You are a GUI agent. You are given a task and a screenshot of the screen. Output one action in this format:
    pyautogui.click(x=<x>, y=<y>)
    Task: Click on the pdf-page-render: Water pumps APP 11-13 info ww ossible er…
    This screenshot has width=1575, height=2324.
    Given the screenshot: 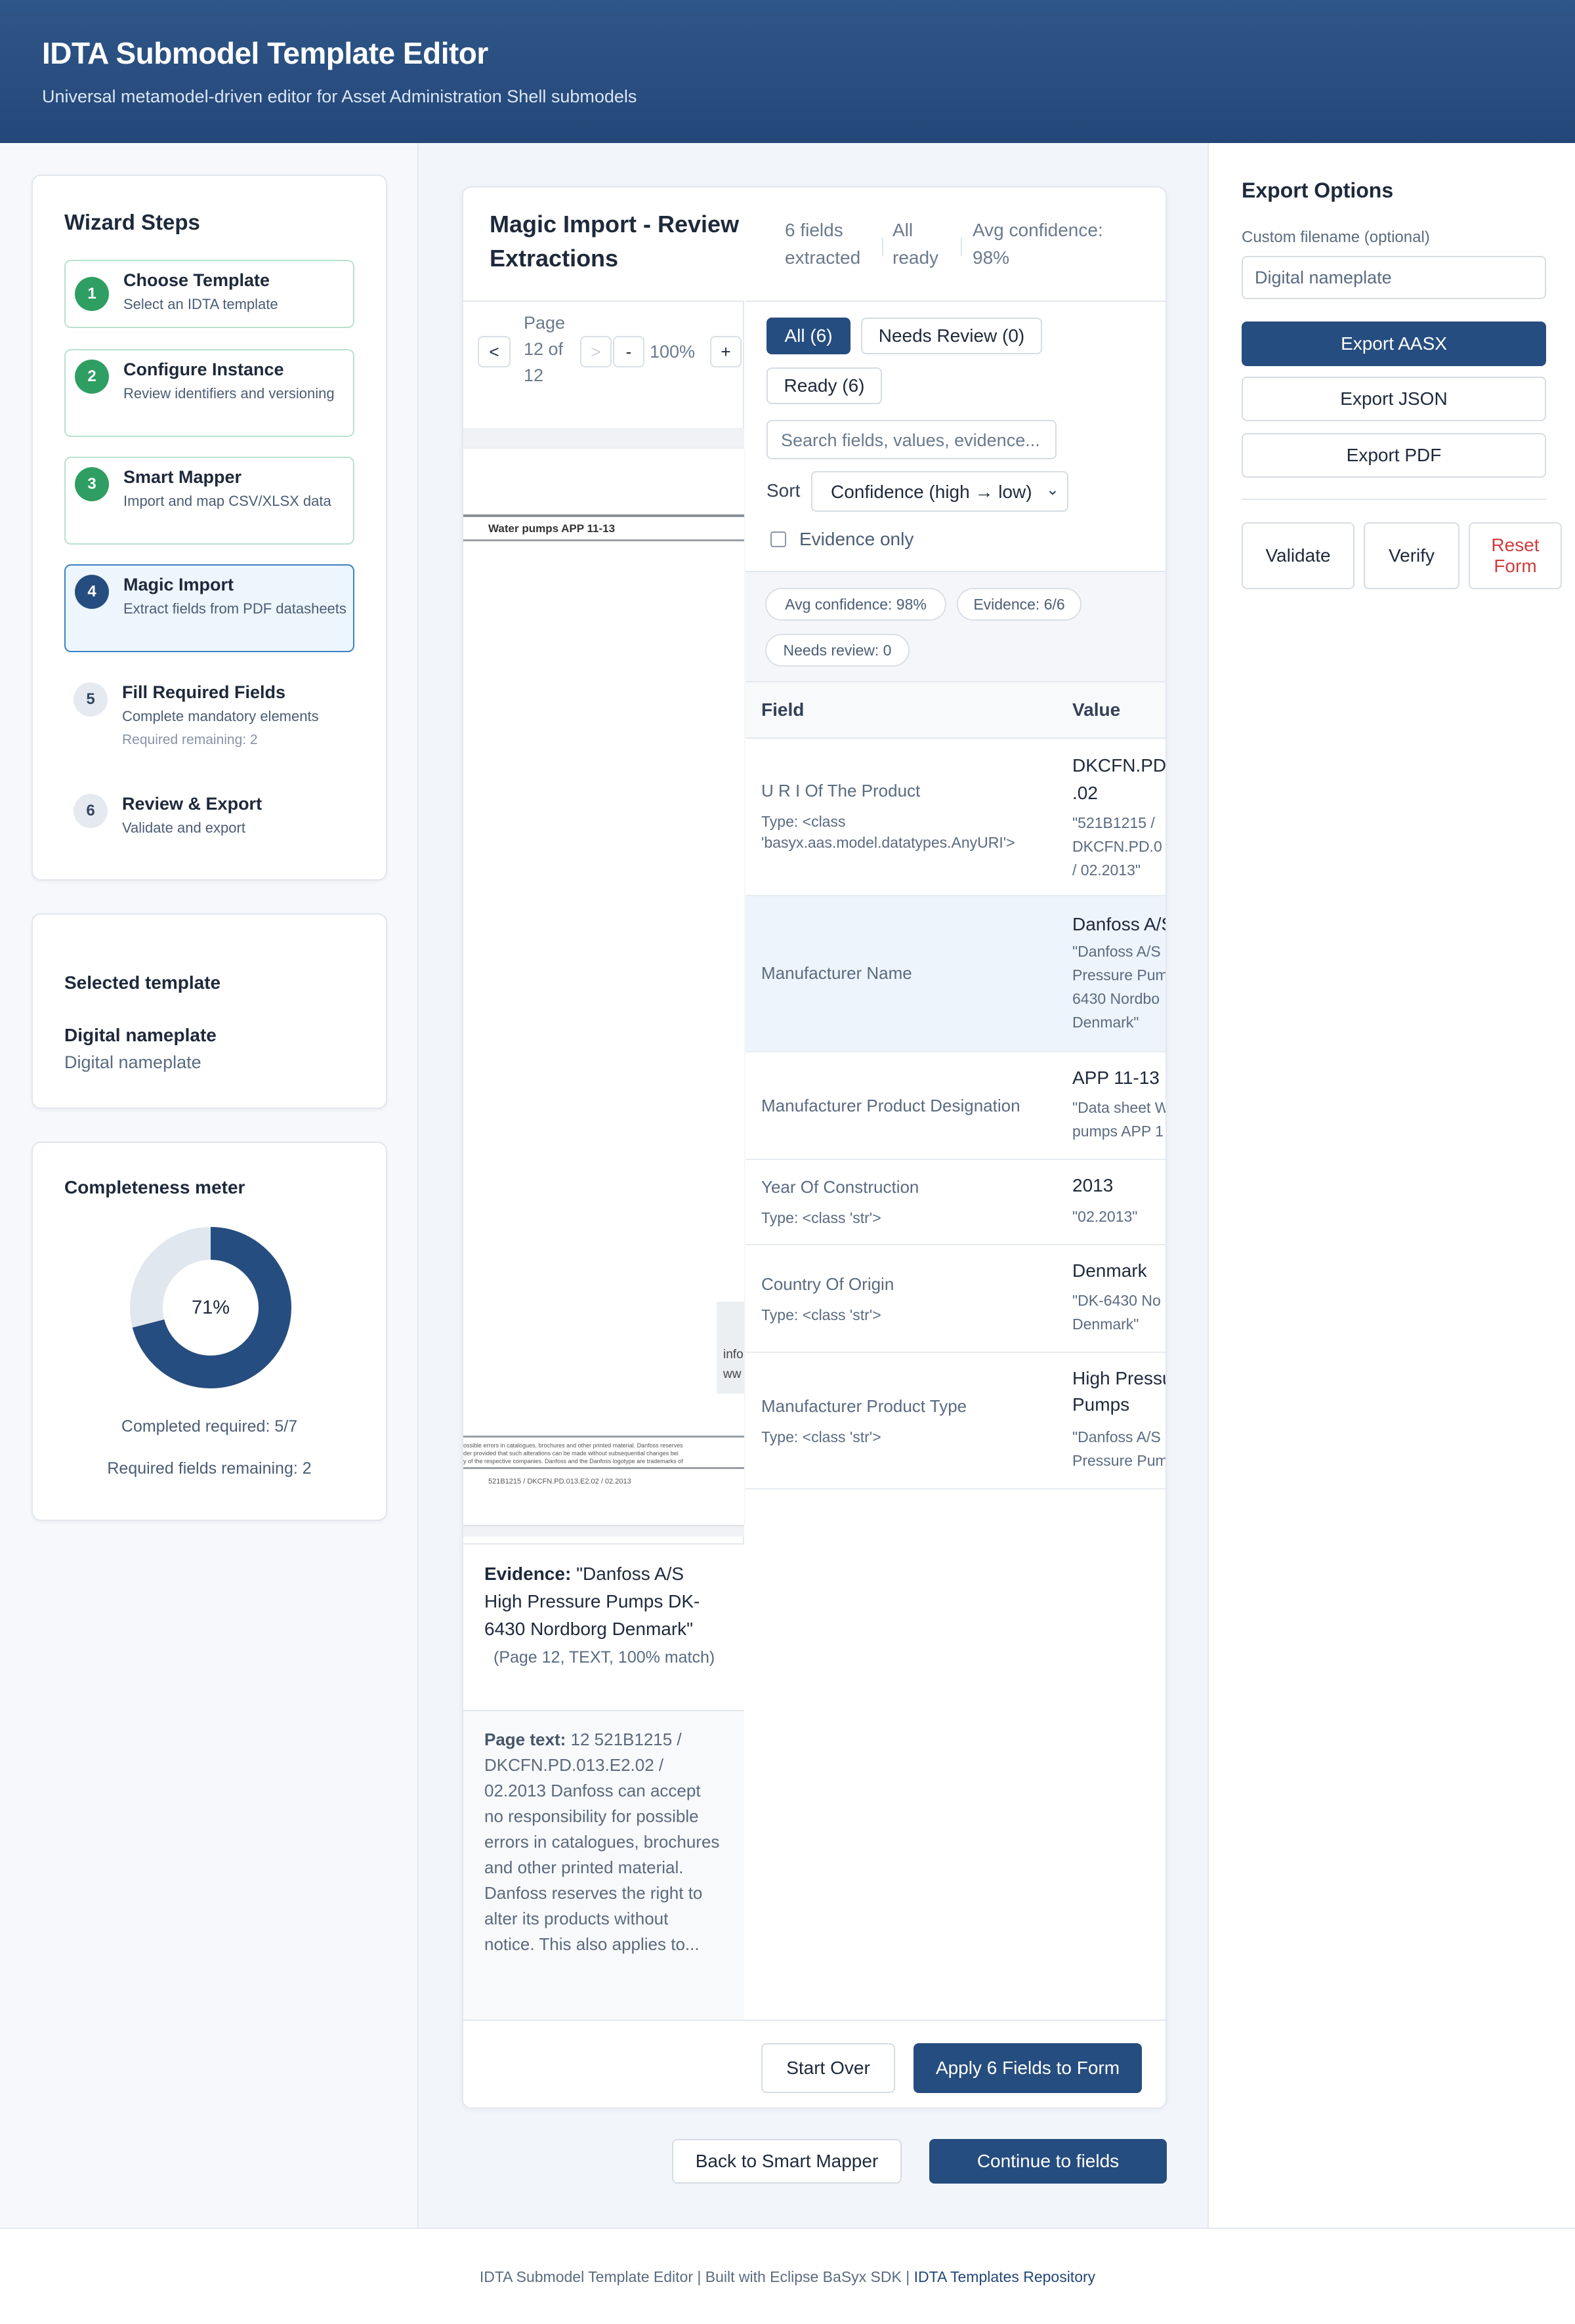 What is the action you would take?
    pyautogui.click(x=603, y=987)
    